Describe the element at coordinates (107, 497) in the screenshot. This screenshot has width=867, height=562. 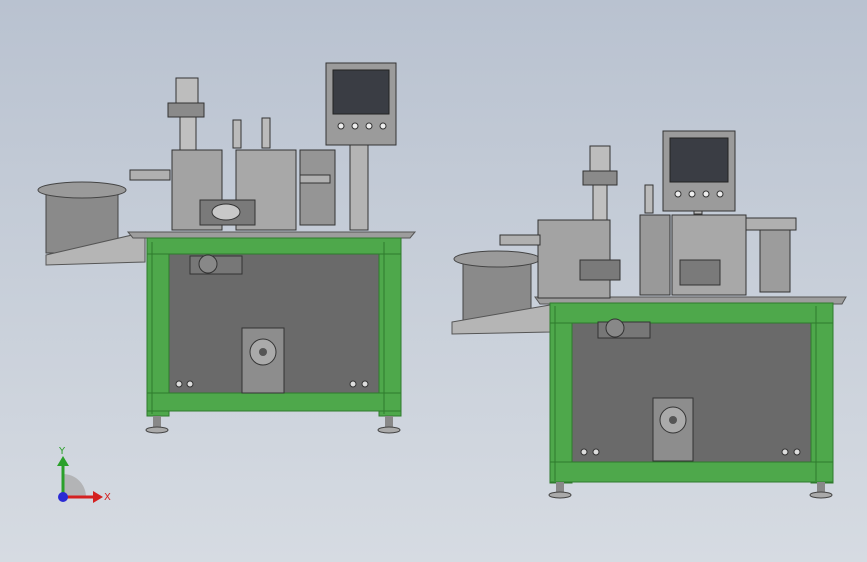
I see `x-axis-label: X` at that location.